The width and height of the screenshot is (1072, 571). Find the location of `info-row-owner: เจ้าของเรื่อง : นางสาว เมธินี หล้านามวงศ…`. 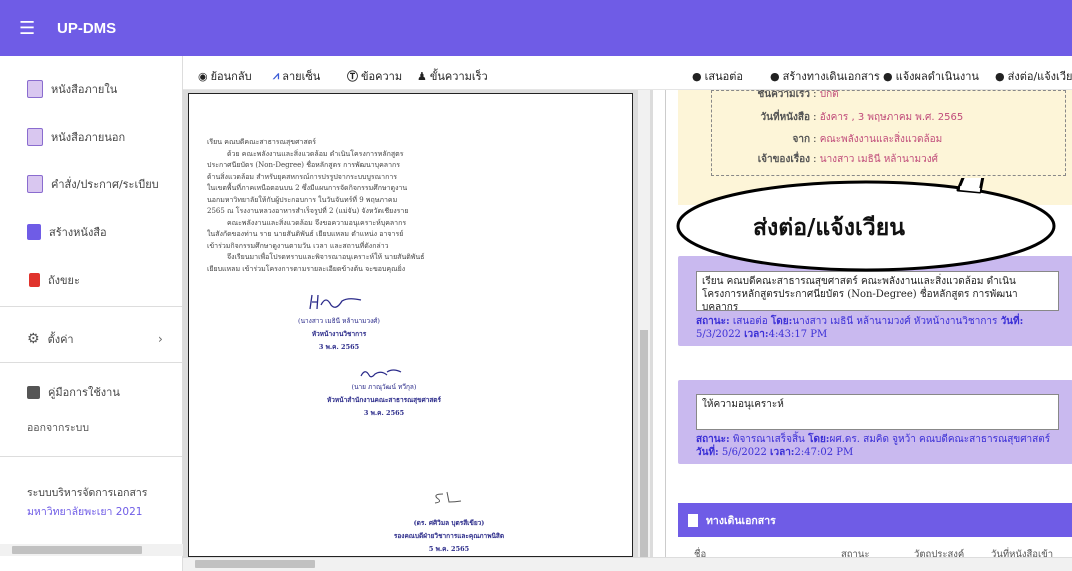

info-row-owner: เจ้าของเรื่อง : นางสาว เมธินี หล้านามวงศ… is located at coordinates (847, 159).